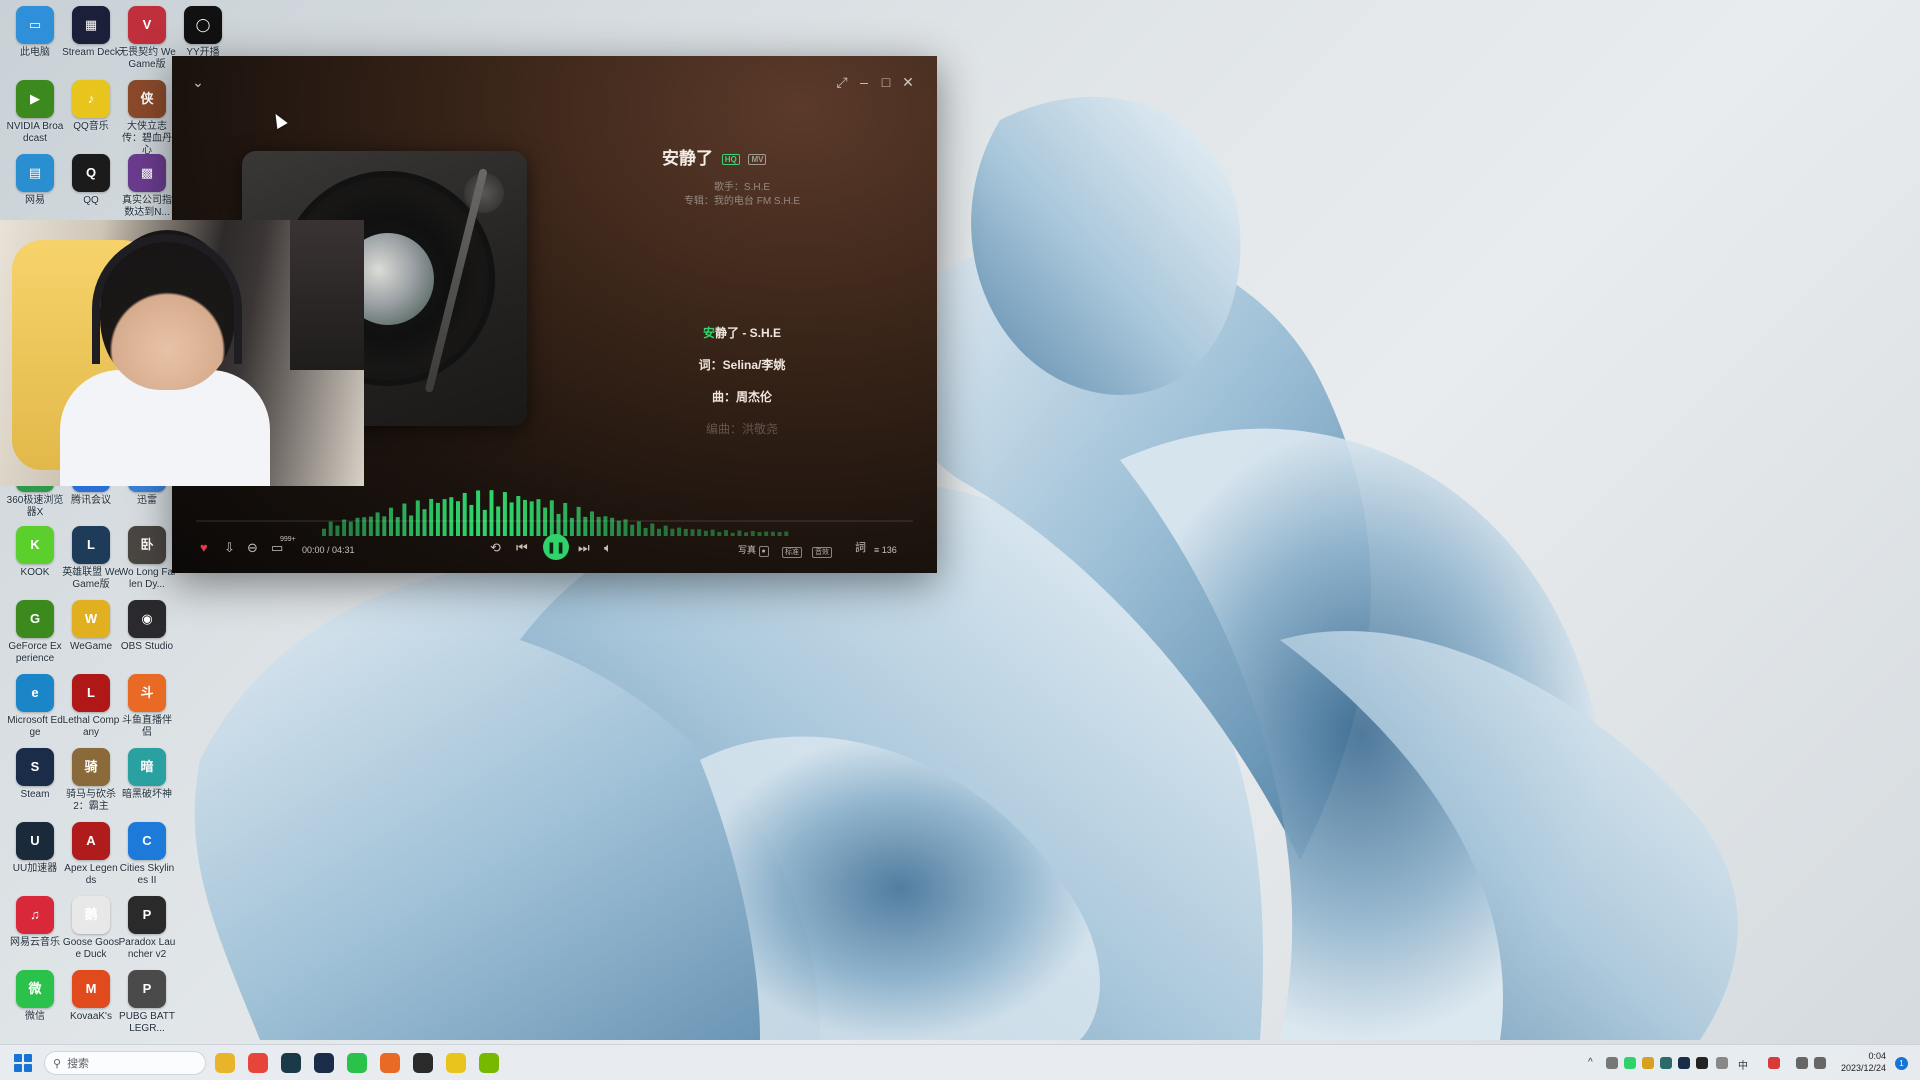  Describe the element at coordinates (877, 550) in the screenshot. I see `playlist-icon: ≡` at that location.